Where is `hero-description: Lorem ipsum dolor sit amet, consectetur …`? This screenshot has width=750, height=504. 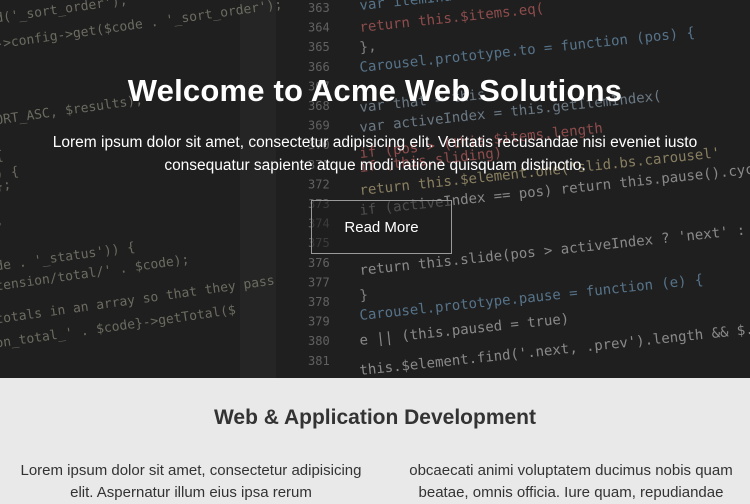
hero-description: Lorem ipsum dolor sit amet, consectetur … is located at coordinates (375, 154).